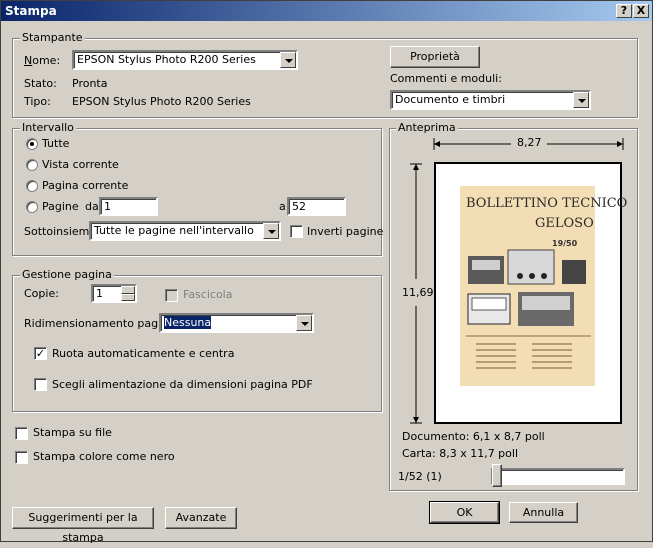  I want to click on color-as-black-label: Stampa colore come nero, so click(104, 456).